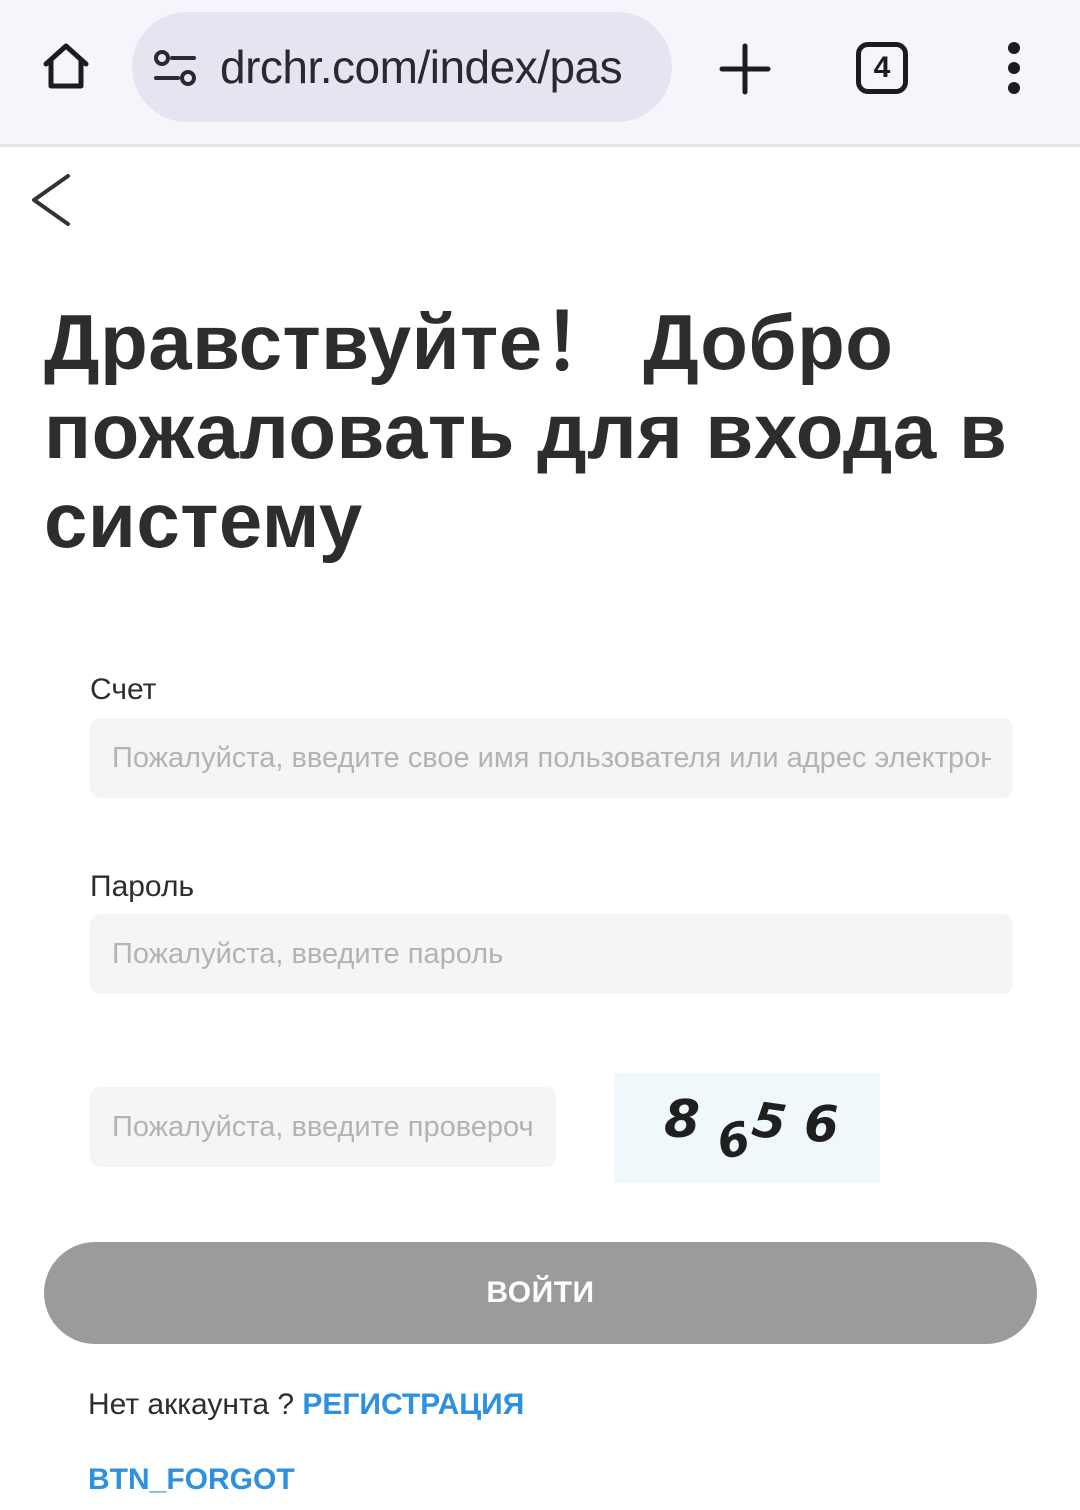  Describe the element at coordinates (436, 67) in the screenshot. I see `url-text: drchr.com/index/pas` at that location.